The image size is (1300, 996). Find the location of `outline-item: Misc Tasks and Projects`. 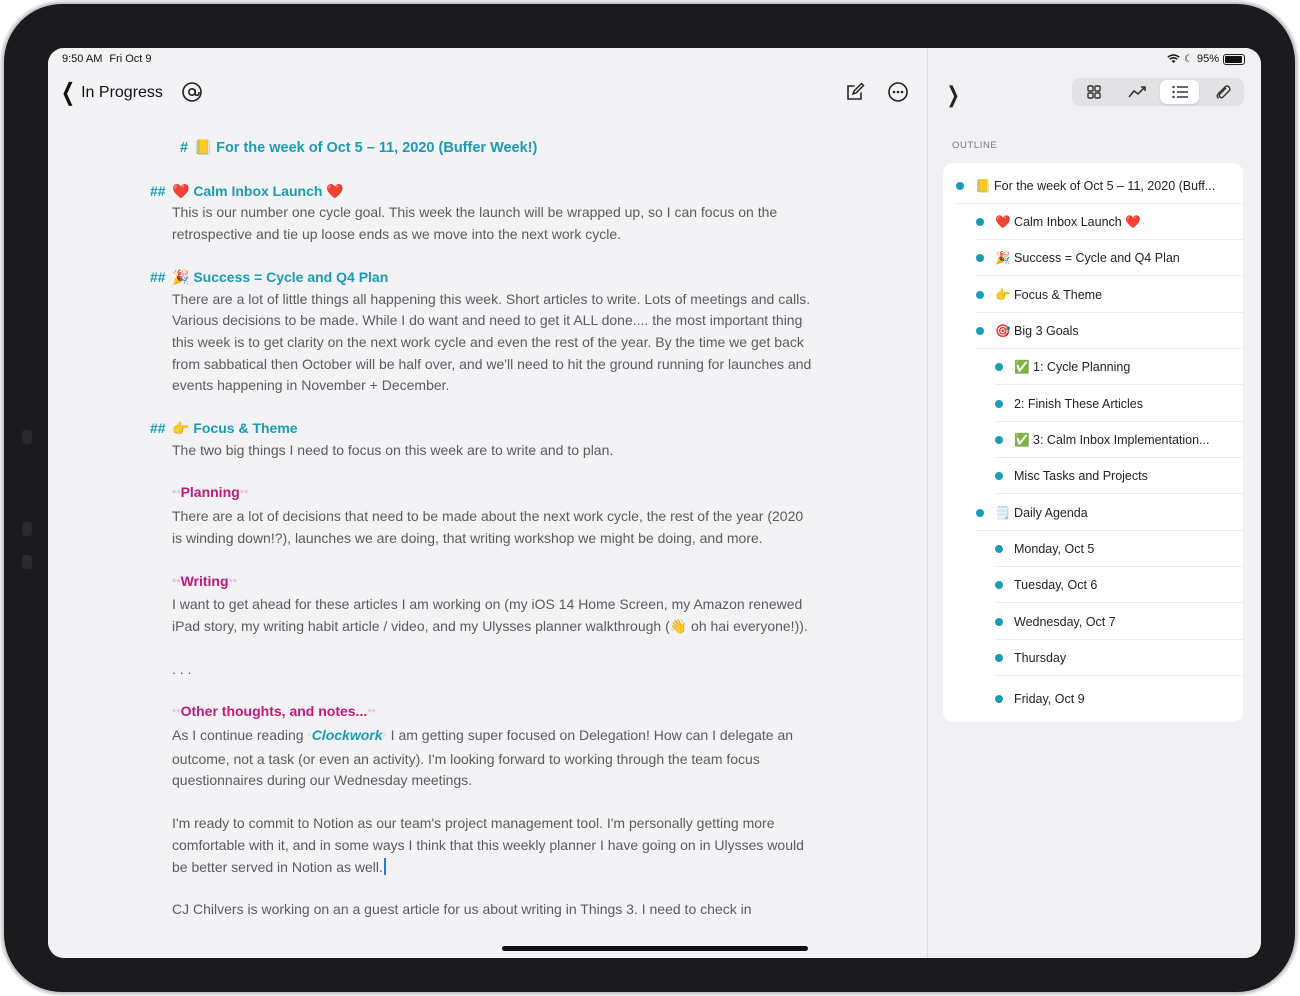

outline-item: Misc Tasks and Projects is located at coordinates (1119, 476).